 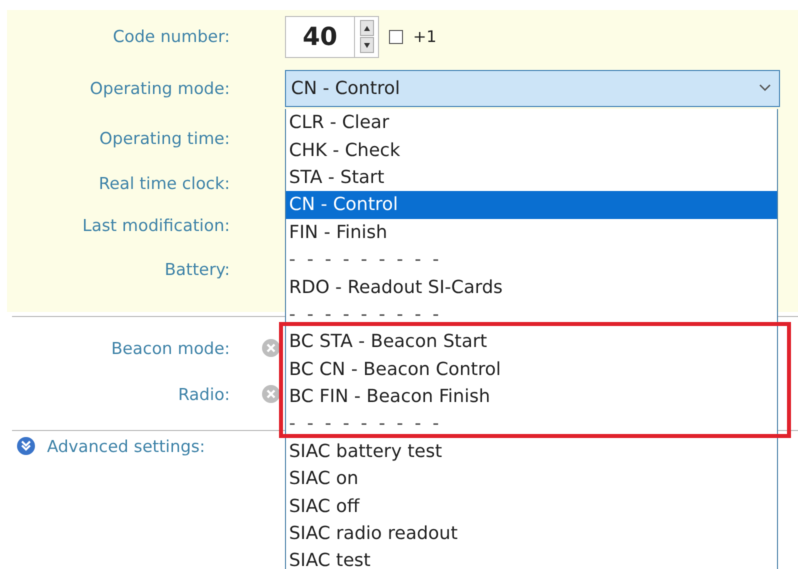 What do you see at coordinates (126, 446) in the screenshot?
I see `field-label: Advanced settings:` at bounding box center [126, 446].